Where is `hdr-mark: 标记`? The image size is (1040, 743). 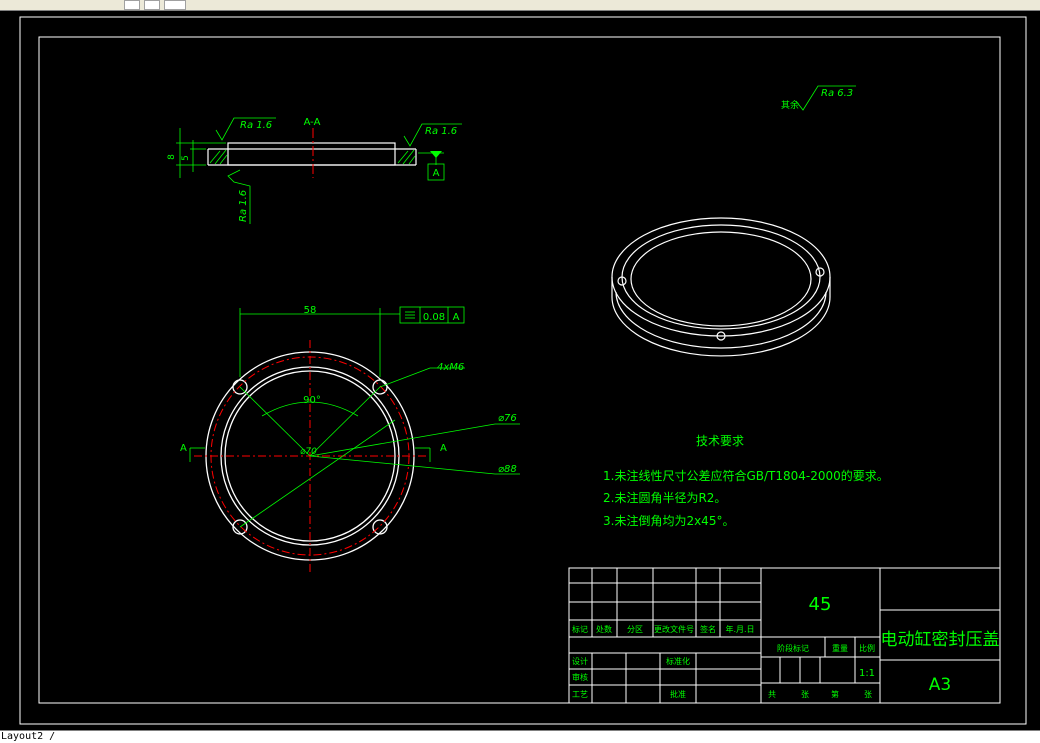 hdr-mark: 标记 is located at coordinates (580, 629).